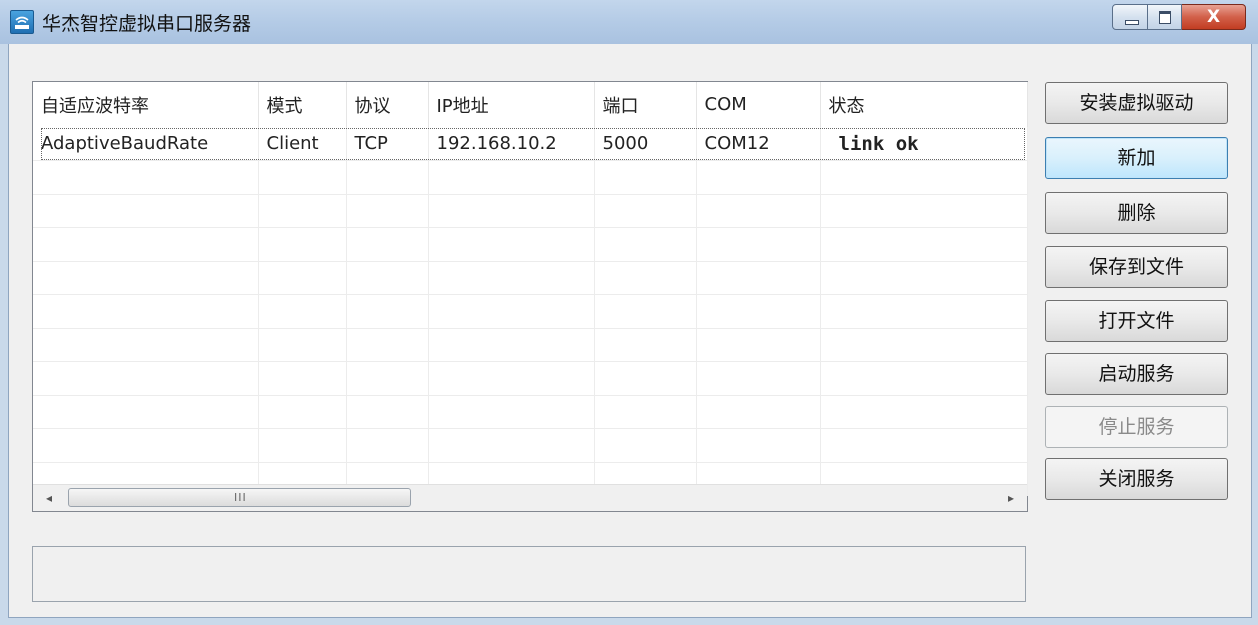  I want to click on column-header-status: 状态, so click(924, 104).